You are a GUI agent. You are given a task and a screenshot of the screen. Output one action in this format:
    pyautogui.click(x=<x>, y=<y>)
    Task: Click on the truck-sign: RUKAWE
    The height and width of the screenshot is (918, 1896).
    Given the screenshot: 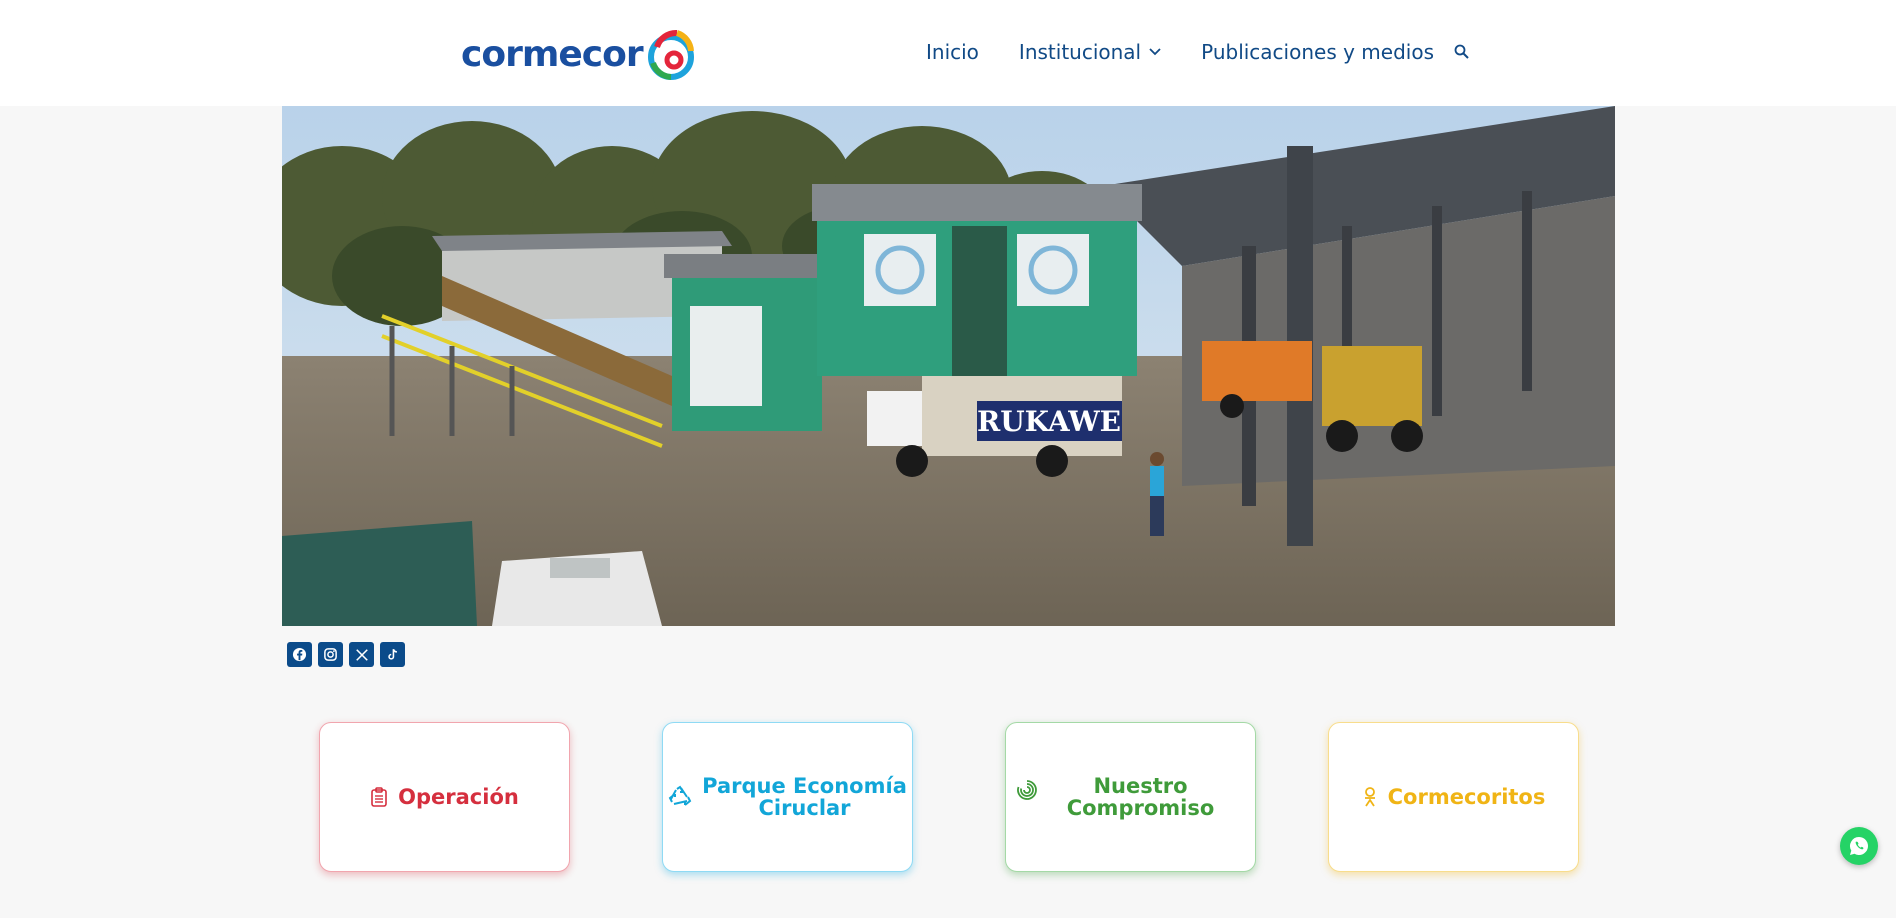 What is the action you would take?
    pyautogui.click(x=1049, y=421)
    